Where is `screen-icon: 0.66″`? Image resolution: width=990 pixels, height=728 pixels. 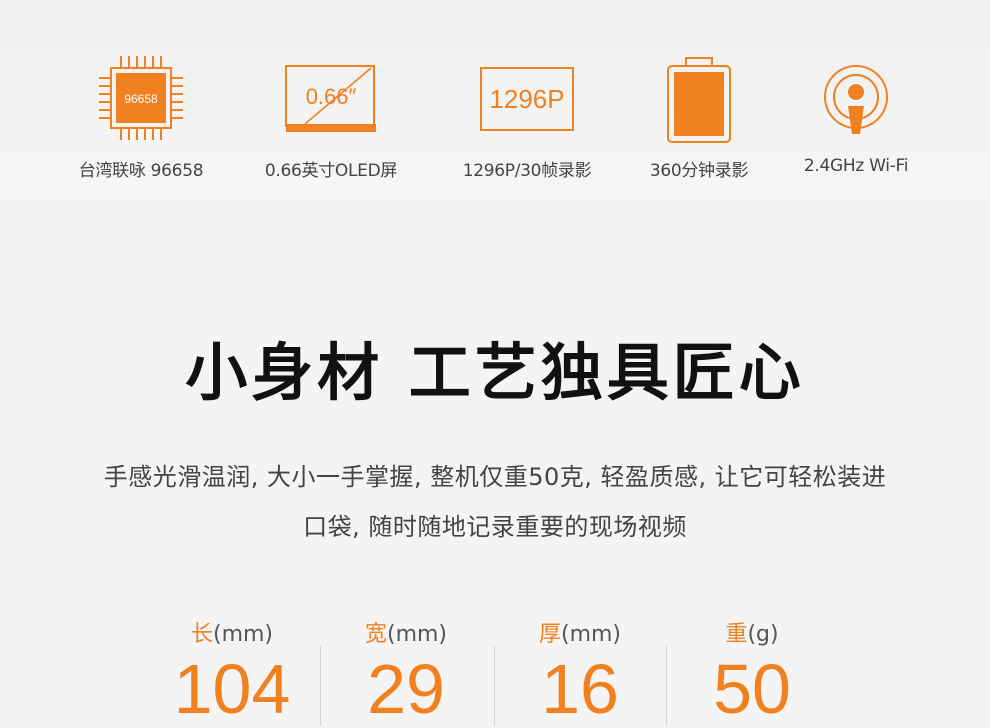 screen-icon: 0.66″ is located at coordinates (331, 98).